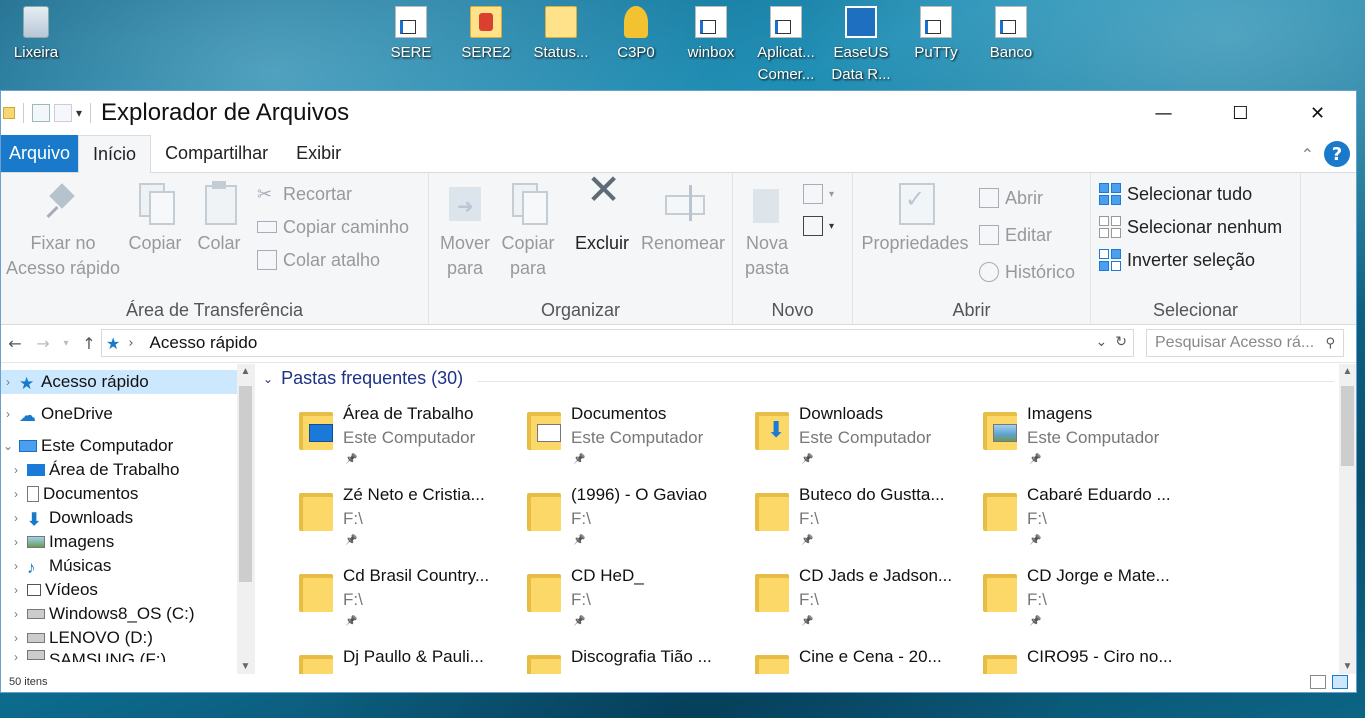 The width and height of the screenshot is (1365, 718). Describe the element at coordinates (127, 382) in the screenshot. I see `nav-item-quick-access: › ★ Acesso rápido` at that location.